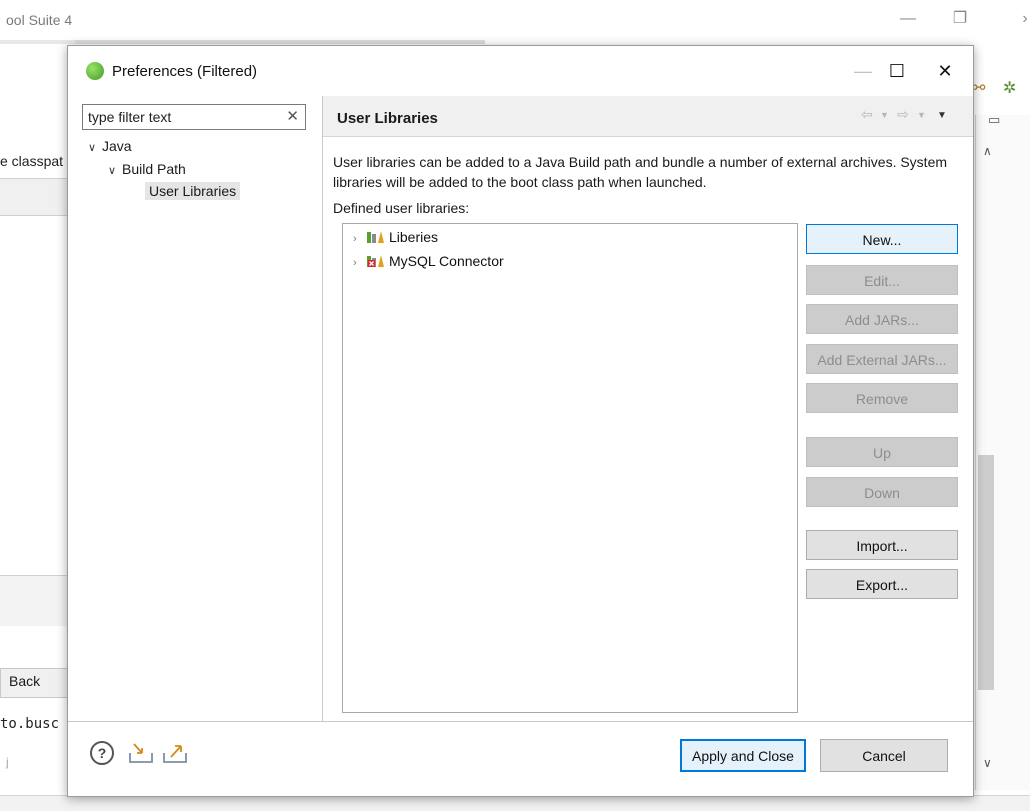 This screenshot has width=1030, height=811. I want to click on defined-libraries-label: Defined user libraries:, so click(401, 208).